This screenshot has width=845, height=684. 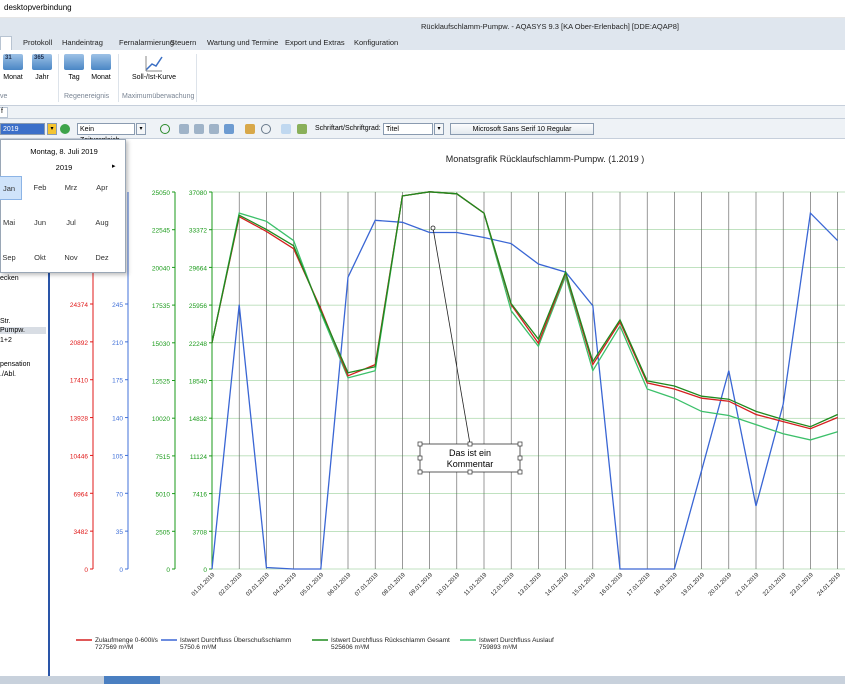 What do you see at coordinates (522, 129) in the screenshot?
I see `font-button: Microsoft Sans Serif 10 Regular` at bounding box center [522, 129].